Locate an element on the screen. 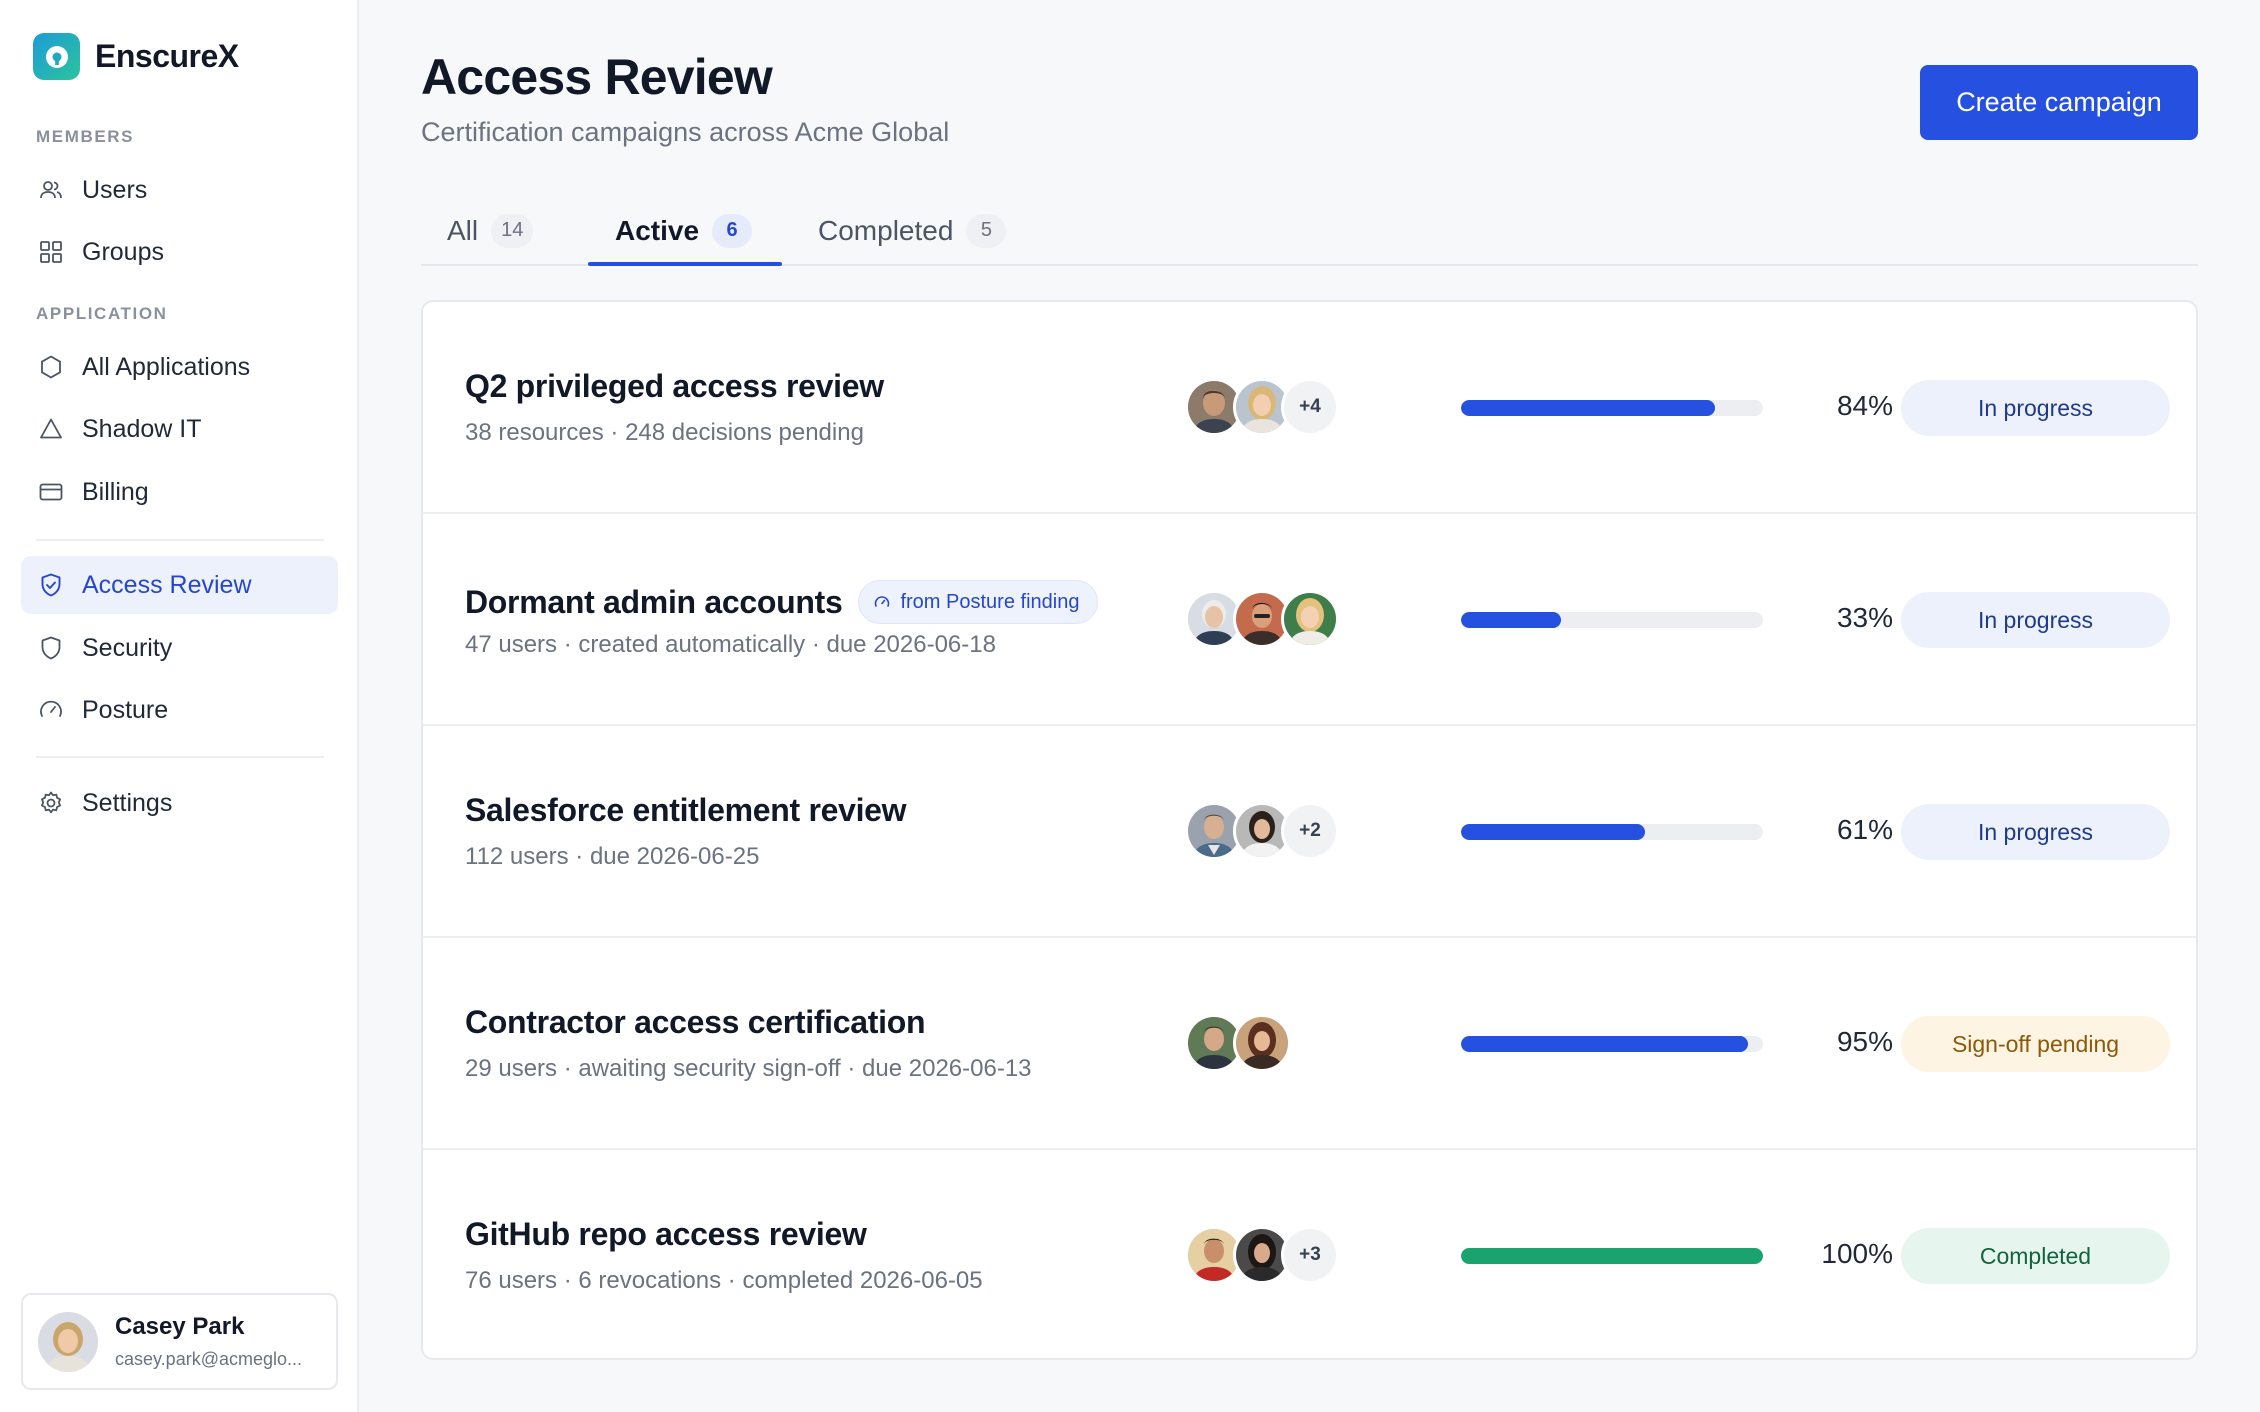 The image size is (2260, 1412). more-avatars-count: +2 is located at coordinates (1310, 831).